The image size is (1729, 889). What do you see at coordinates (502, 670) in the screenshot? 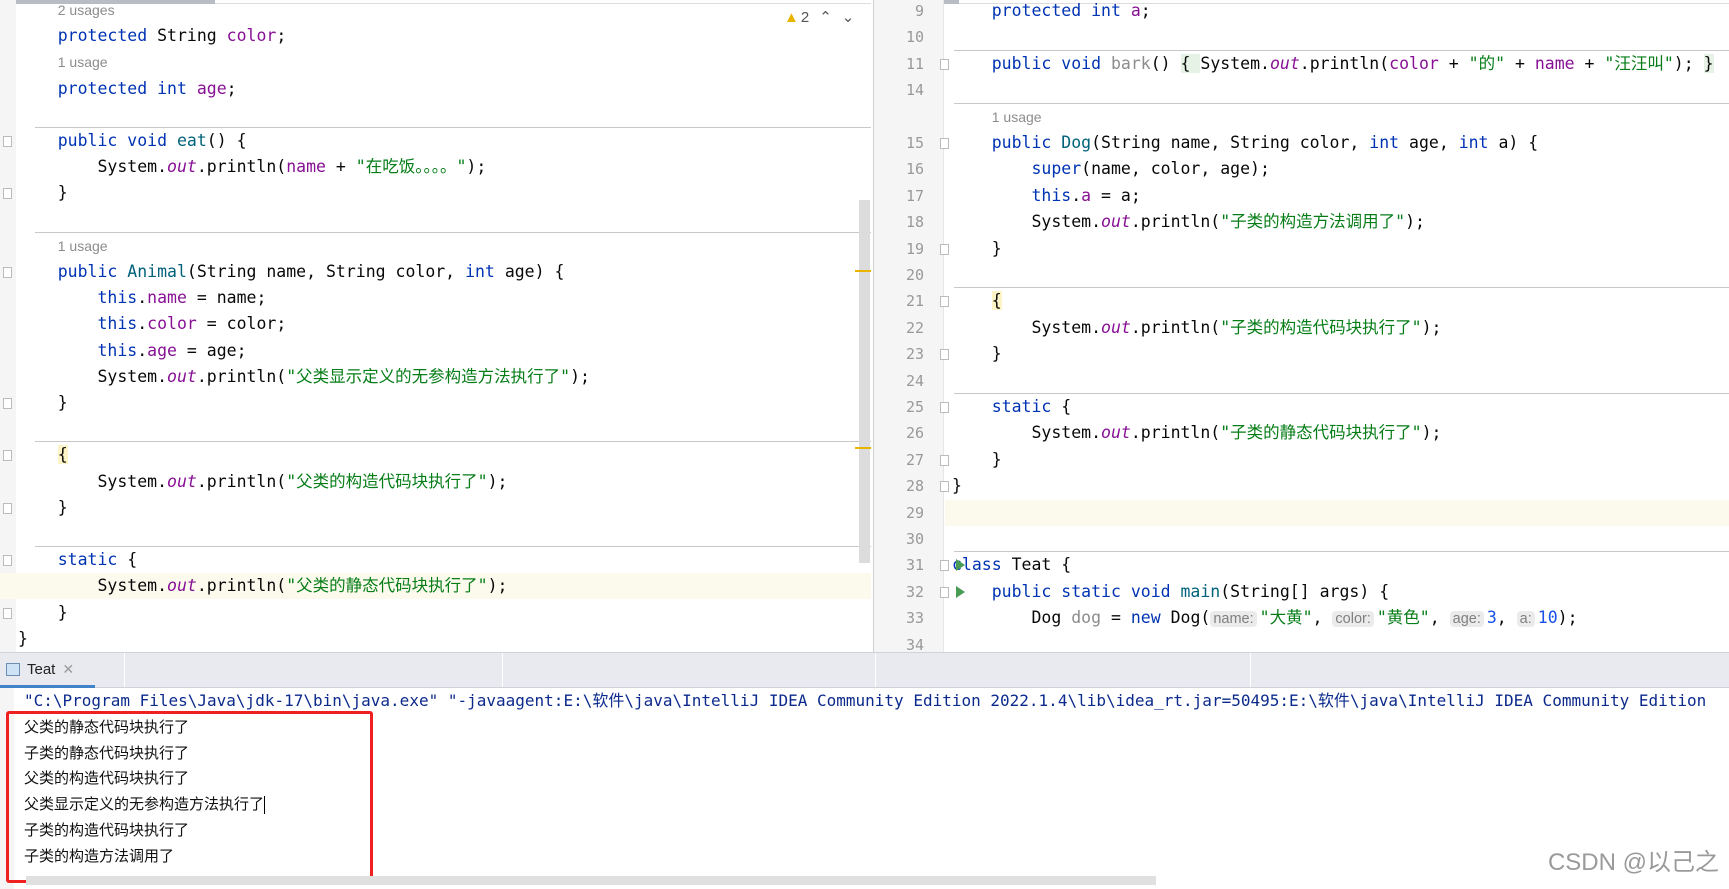
I see `divider` at bounding box center [502, 670].